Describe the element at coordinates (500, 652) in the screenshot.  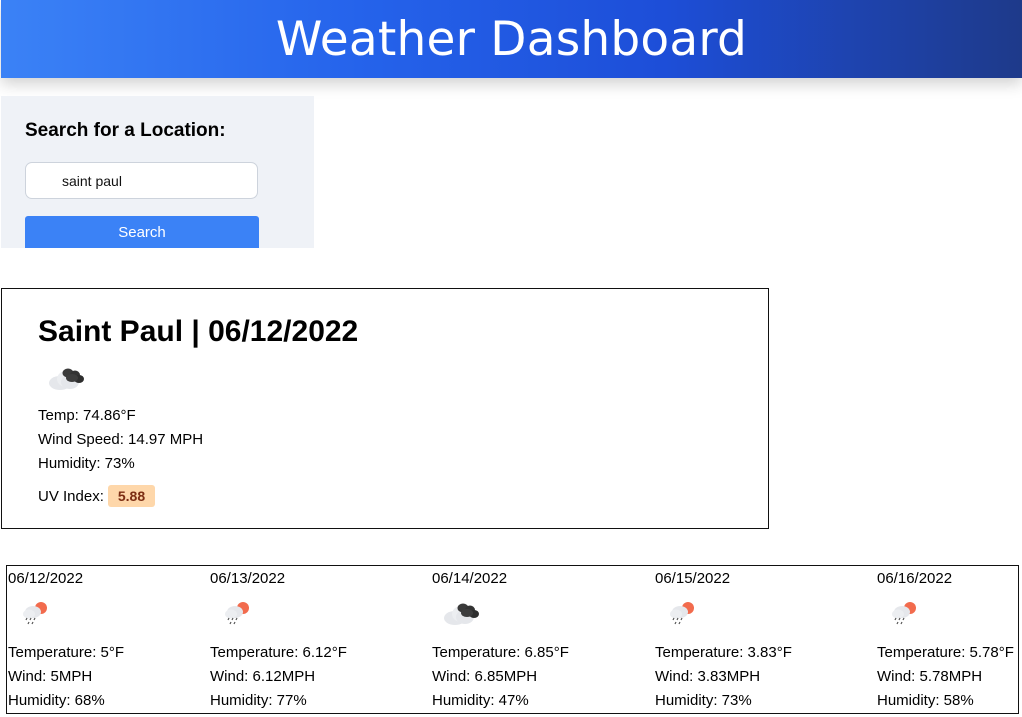
I see `forecast-temperature: Temperature: 6.85°F` at that location.